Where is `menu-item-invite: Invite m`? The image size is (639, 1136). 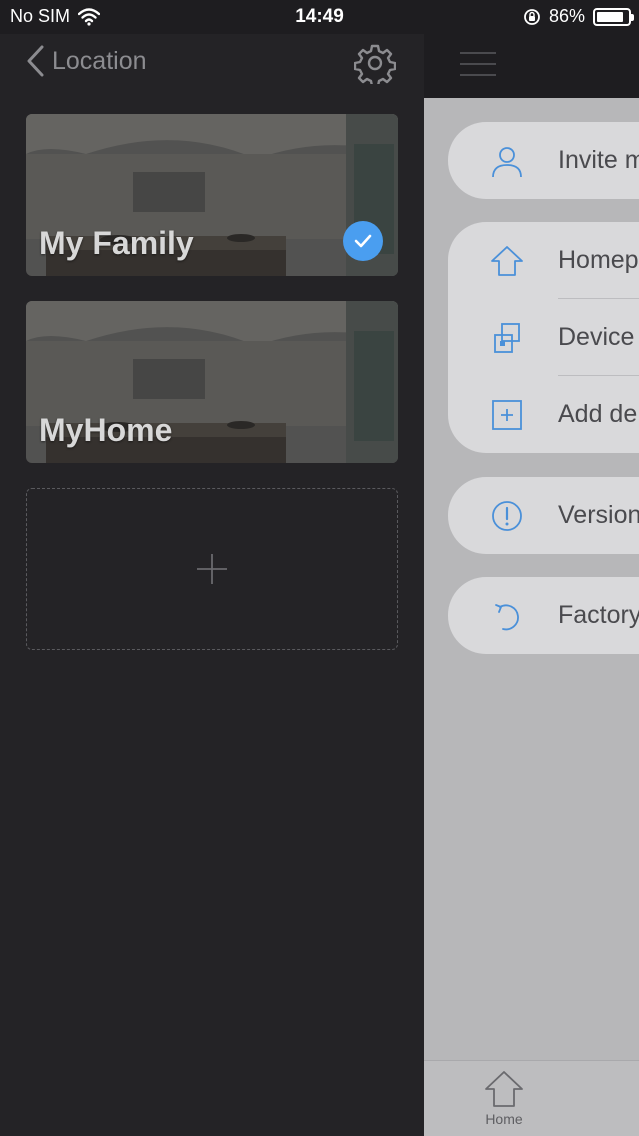
menu-item-invite: Invite m is located at coordinates (543, 160).